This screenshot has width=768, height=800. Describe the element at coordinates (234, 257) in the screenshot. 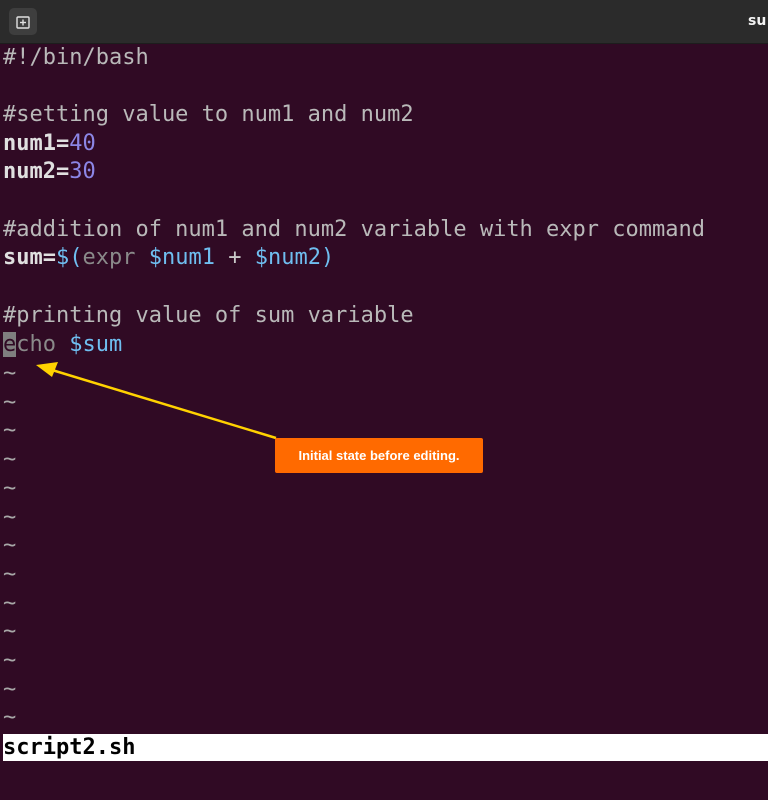

I see `plus-operator: +` at that location.